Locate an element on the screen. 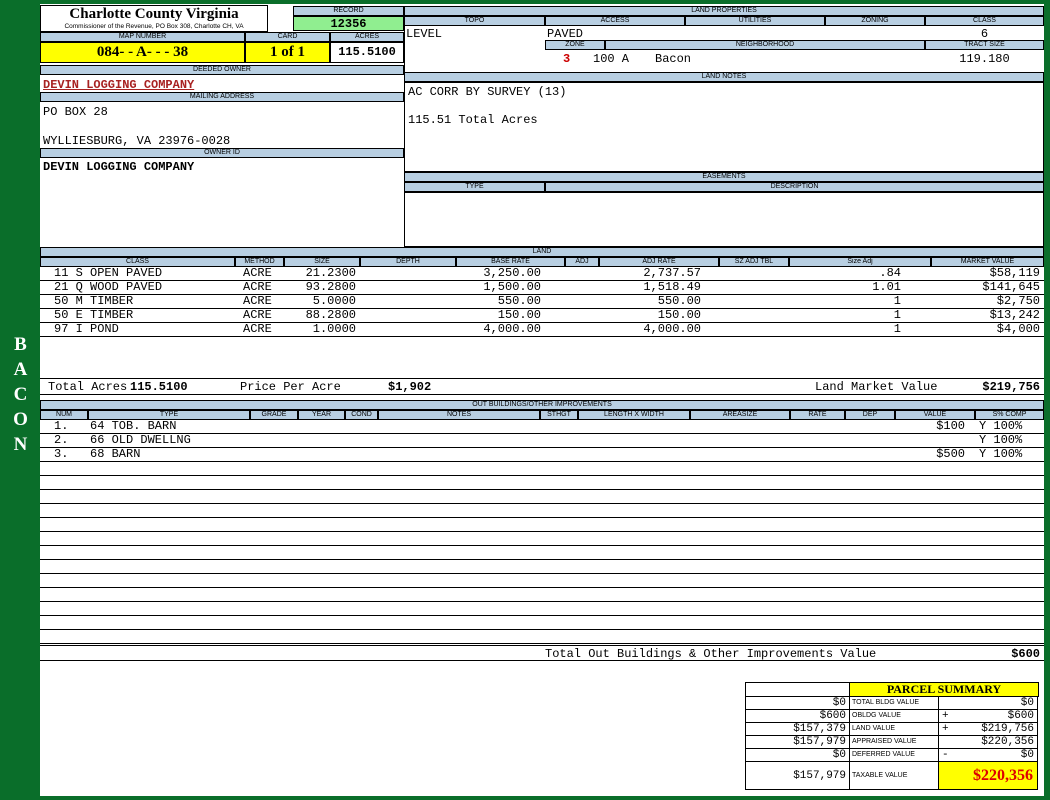 This screenshot has width=1050, height=800. land-market-value-cell: $141,645 is located at coordinates (1011, 287).